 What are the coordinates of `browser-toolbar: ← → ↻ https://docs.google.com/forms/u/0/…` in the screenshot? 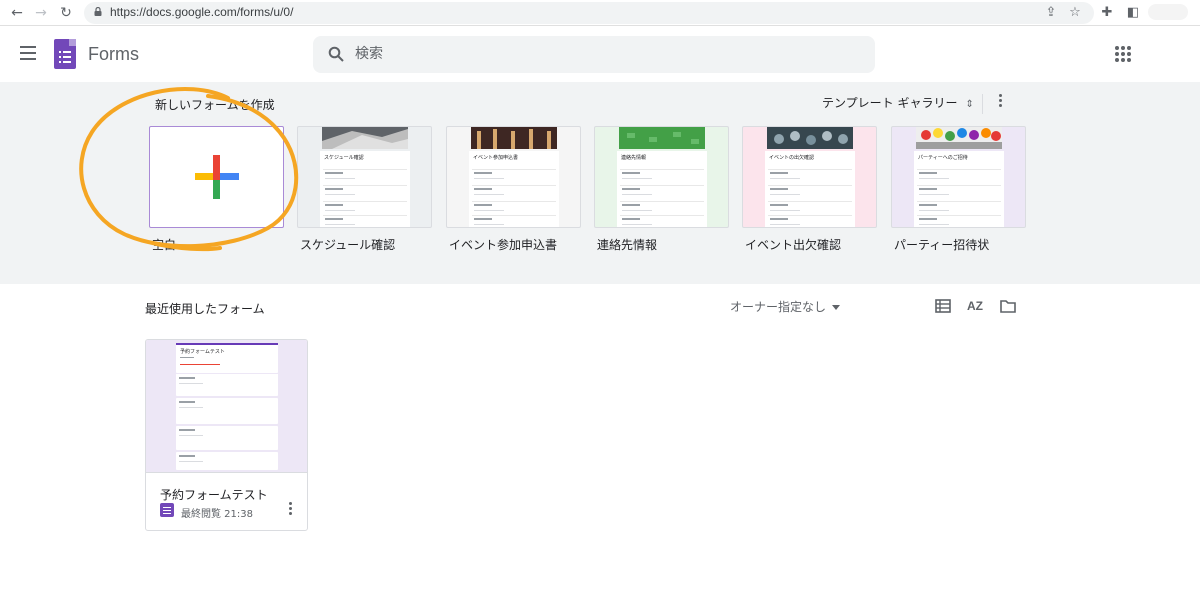 It's located at (600, 13).